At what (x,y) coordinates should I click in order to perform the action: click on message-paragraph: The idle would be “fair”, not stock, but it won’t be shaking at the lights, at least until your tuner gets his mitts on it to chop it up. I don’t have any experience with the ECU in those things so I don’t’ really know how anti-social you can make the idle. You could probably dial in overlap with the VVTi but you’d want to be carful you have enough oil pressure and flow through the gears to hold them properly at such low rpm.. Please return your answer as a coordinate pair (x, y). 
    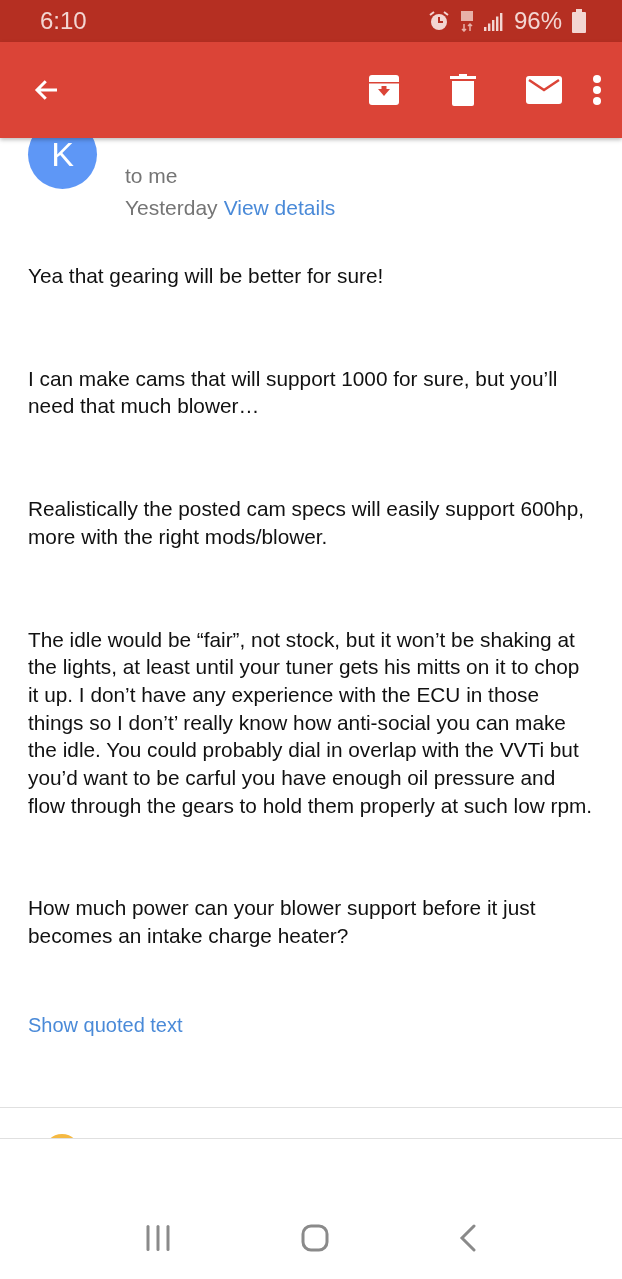
    Looking at the image, I should click on (311, 722).